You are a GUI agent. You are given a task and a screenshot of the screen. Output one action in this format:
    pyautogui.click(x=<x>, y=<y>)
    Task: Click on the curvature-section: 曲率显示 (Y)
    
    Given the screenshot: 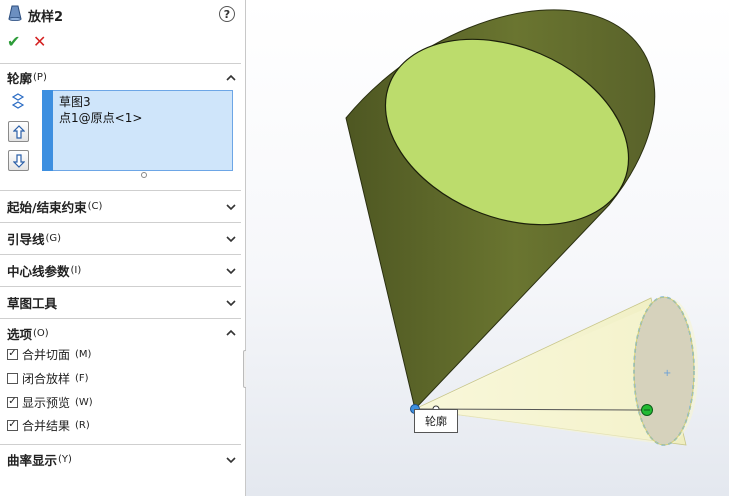 What is the action you would take?
    pyautogui.click(x=120, y=470)
    